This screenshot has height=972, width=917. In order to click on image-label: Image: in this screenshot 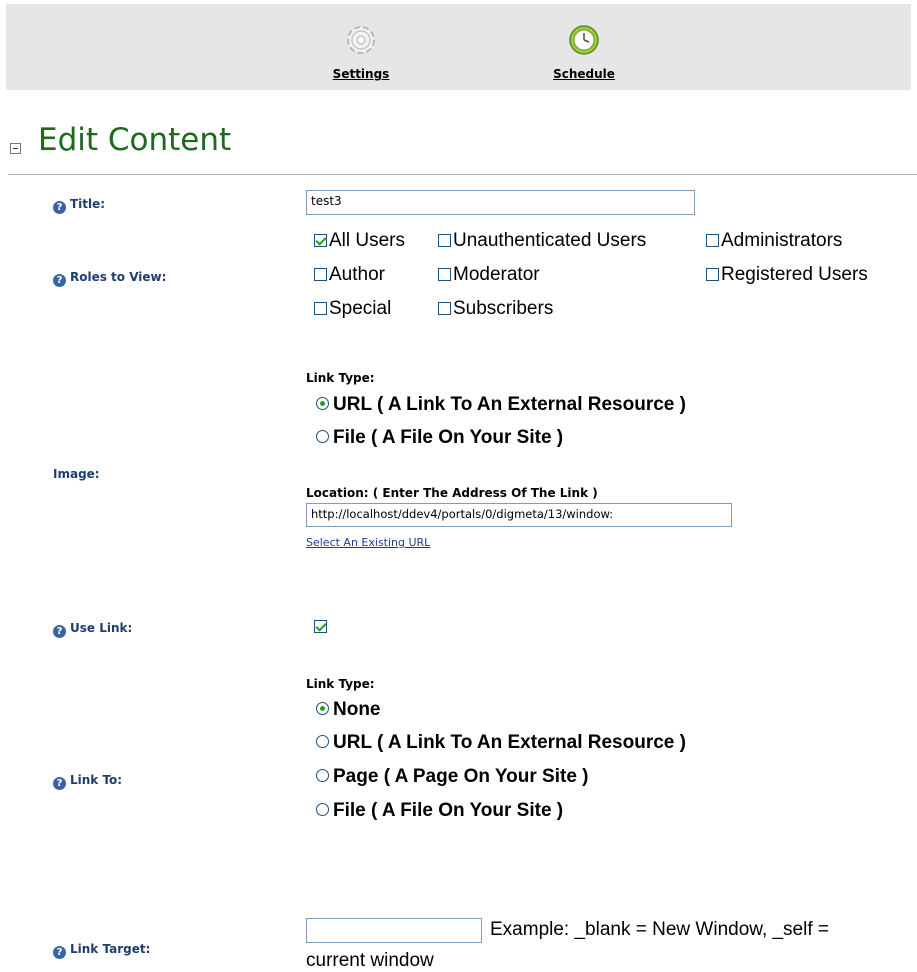, I will do `click(76, 474)`.